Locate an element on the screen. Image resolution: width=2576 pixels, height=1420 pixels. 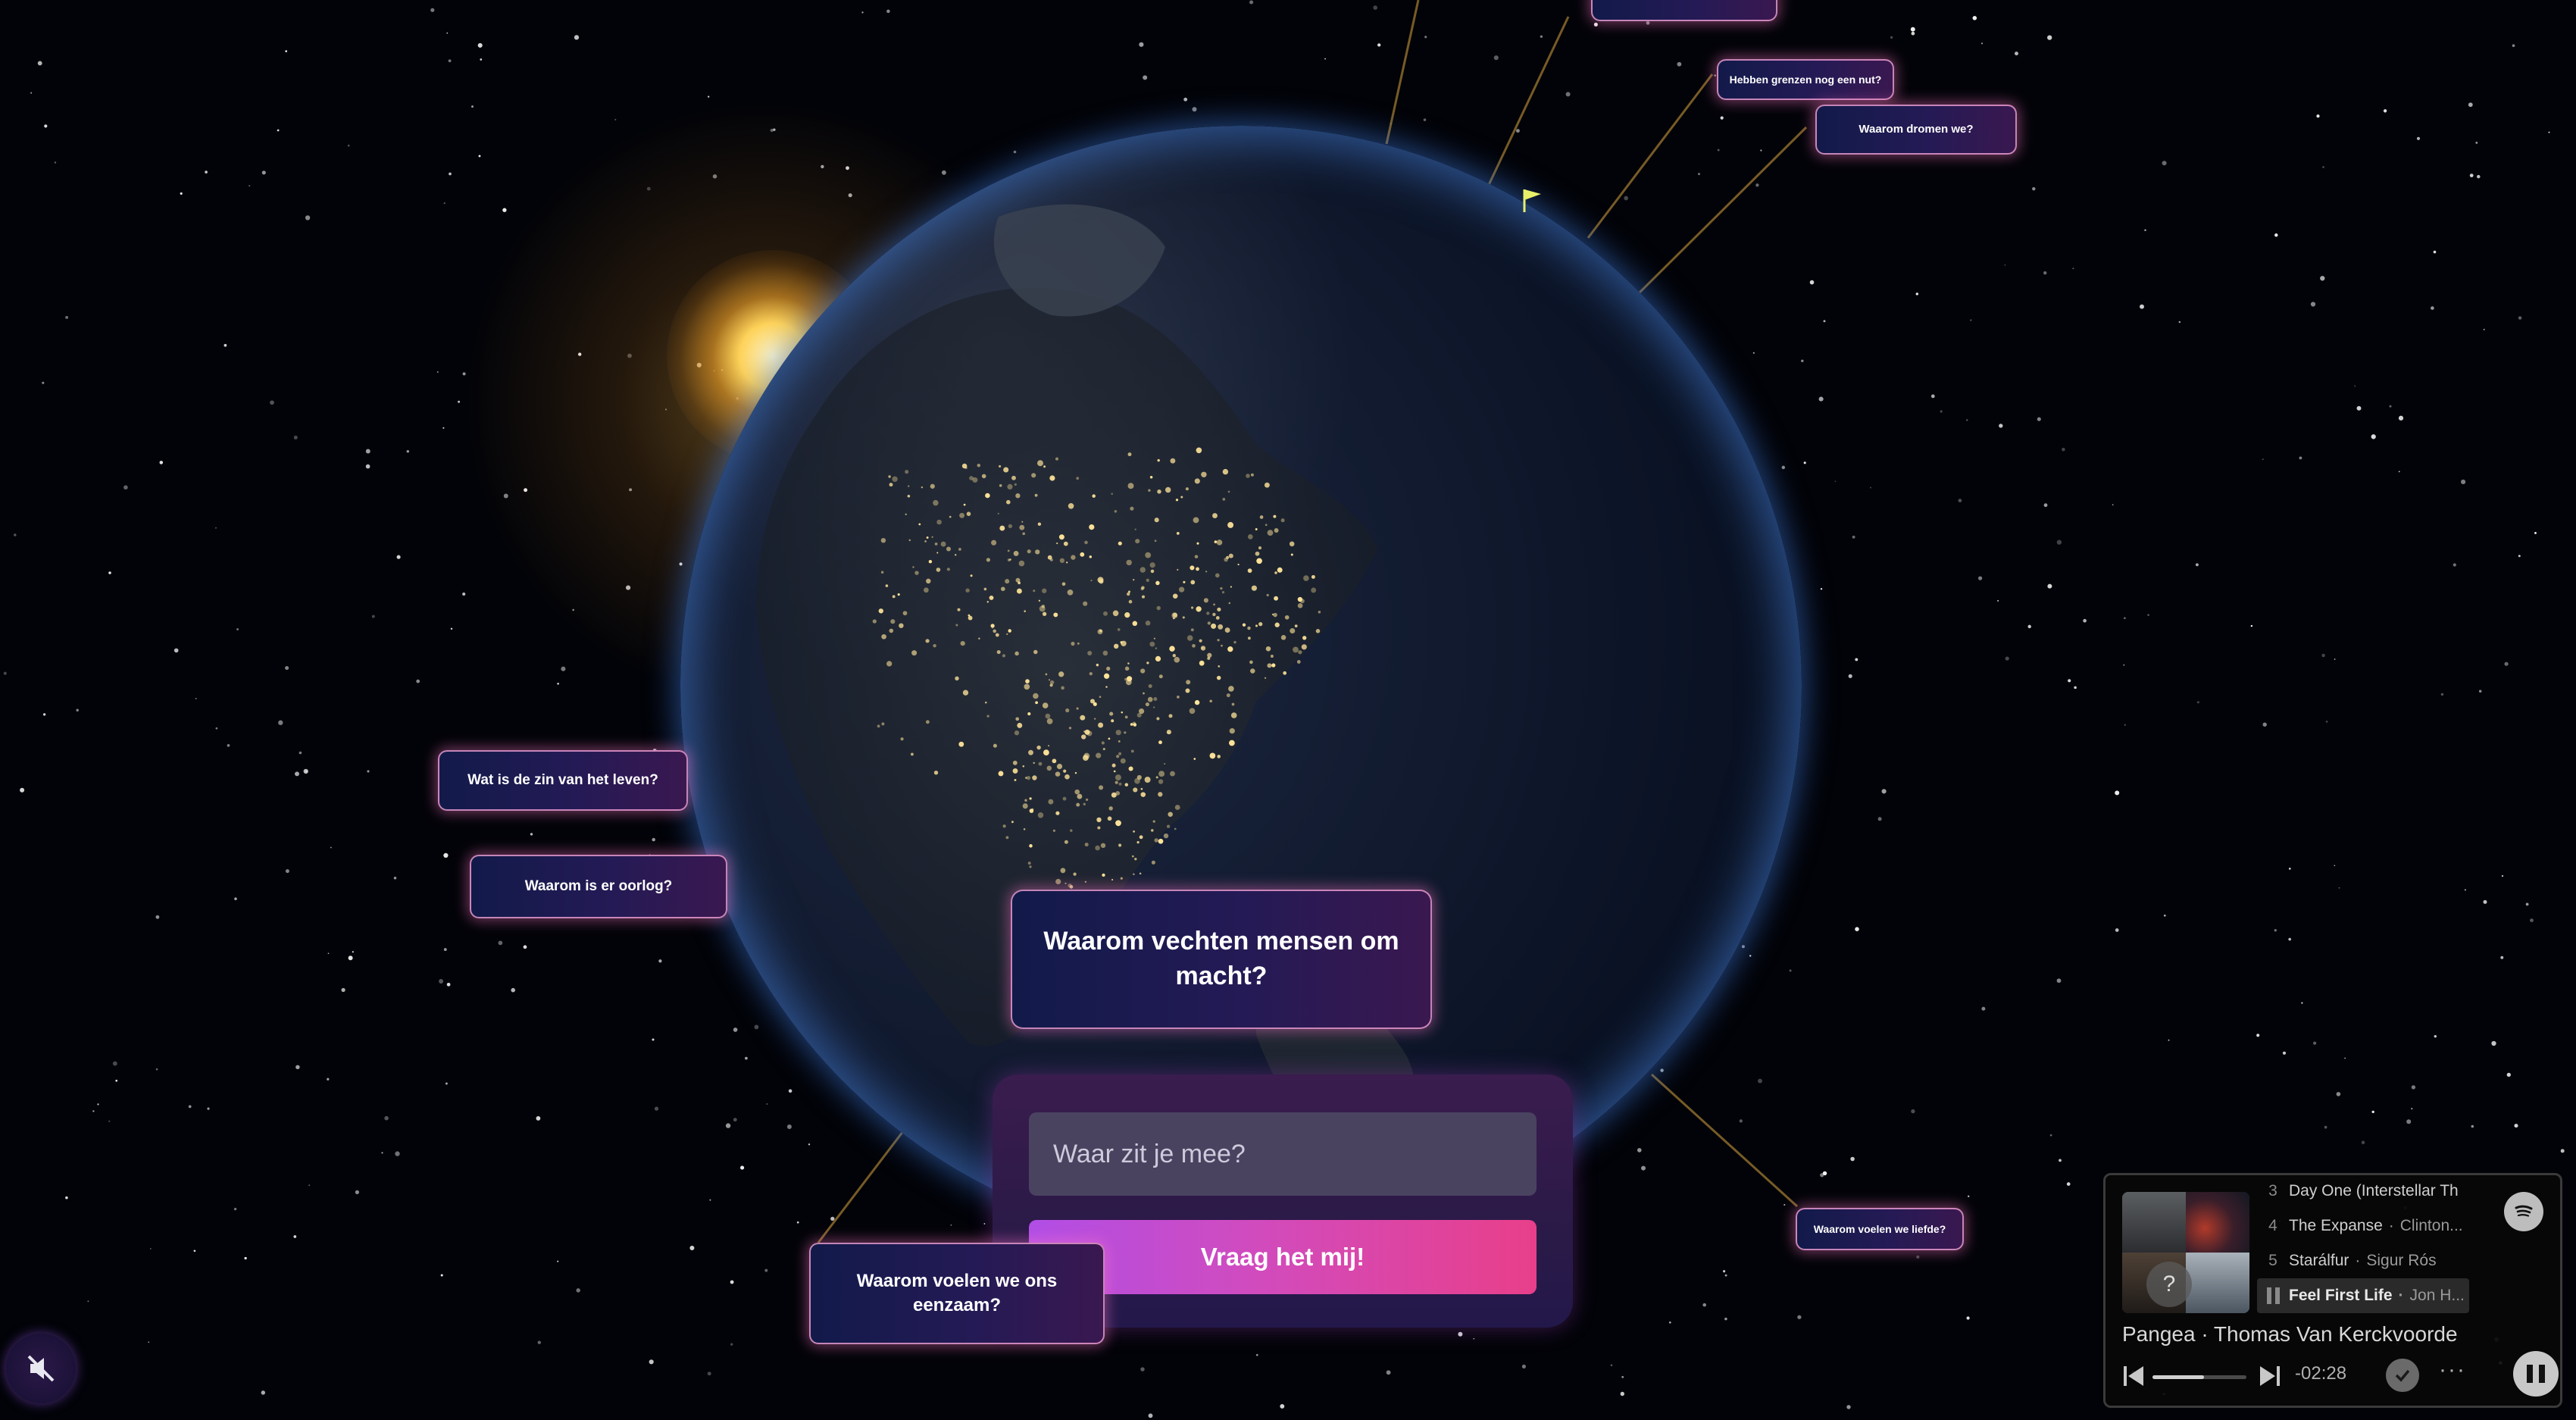
mute-button is located at coordinates (41, 1368).